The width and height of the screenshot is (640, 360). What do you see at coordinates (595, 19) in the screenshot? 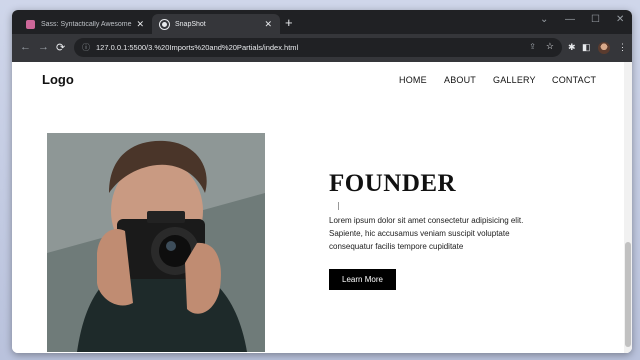
I see `maximize-icon: ☐` at bounding box center [595, 19].